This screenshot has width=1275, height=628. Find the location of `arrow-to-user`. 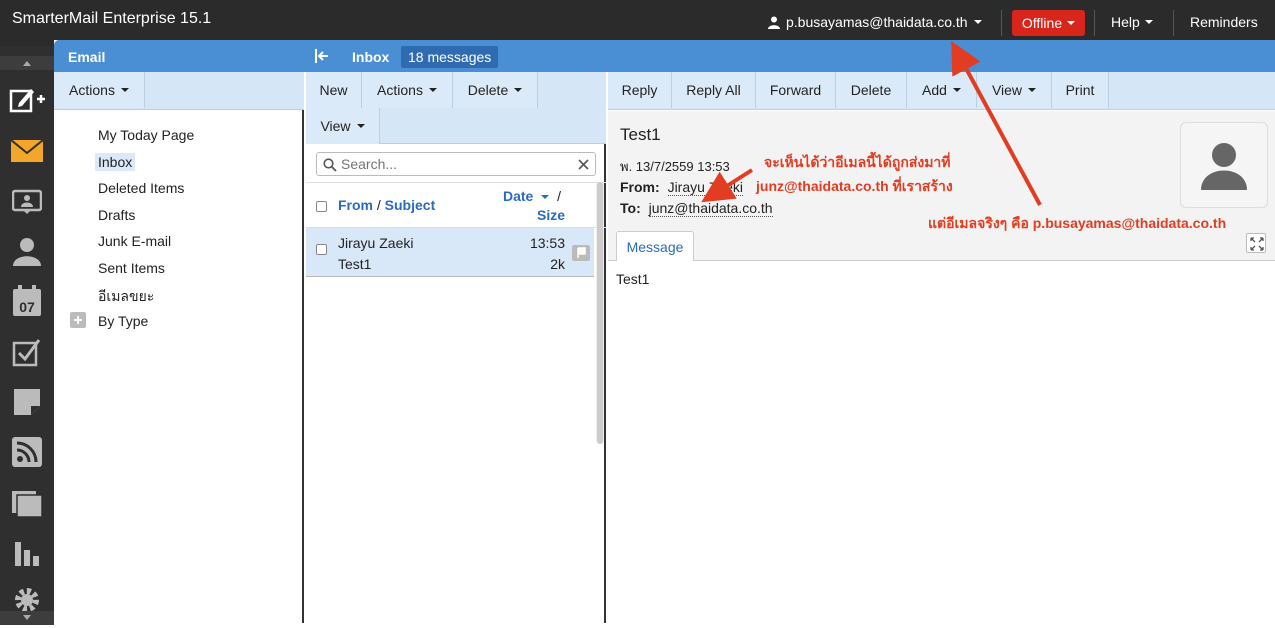

arrow-to-user is located at coordinates (996, 123).